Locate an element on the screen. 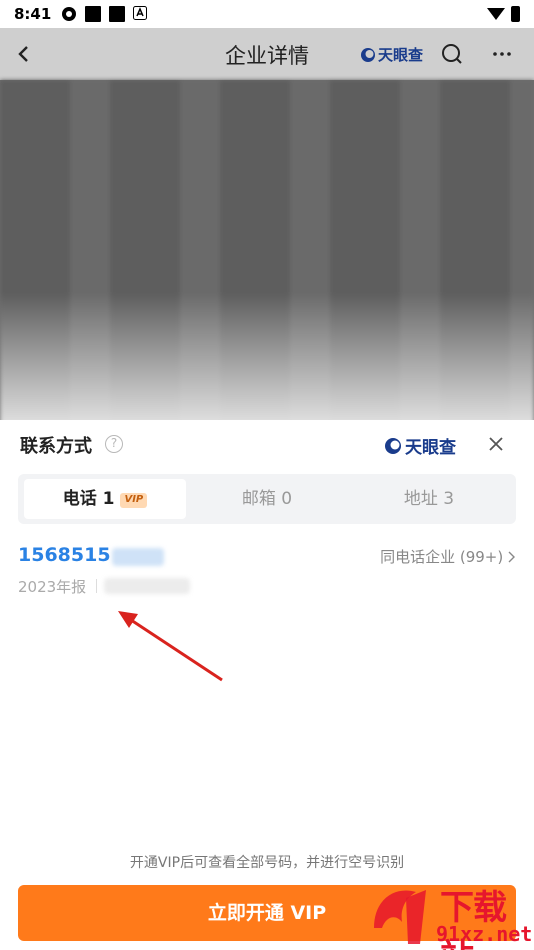  phone-row: 1568515 同电话企业 (99+) 2023年报 is located at coordinates (267, 574).